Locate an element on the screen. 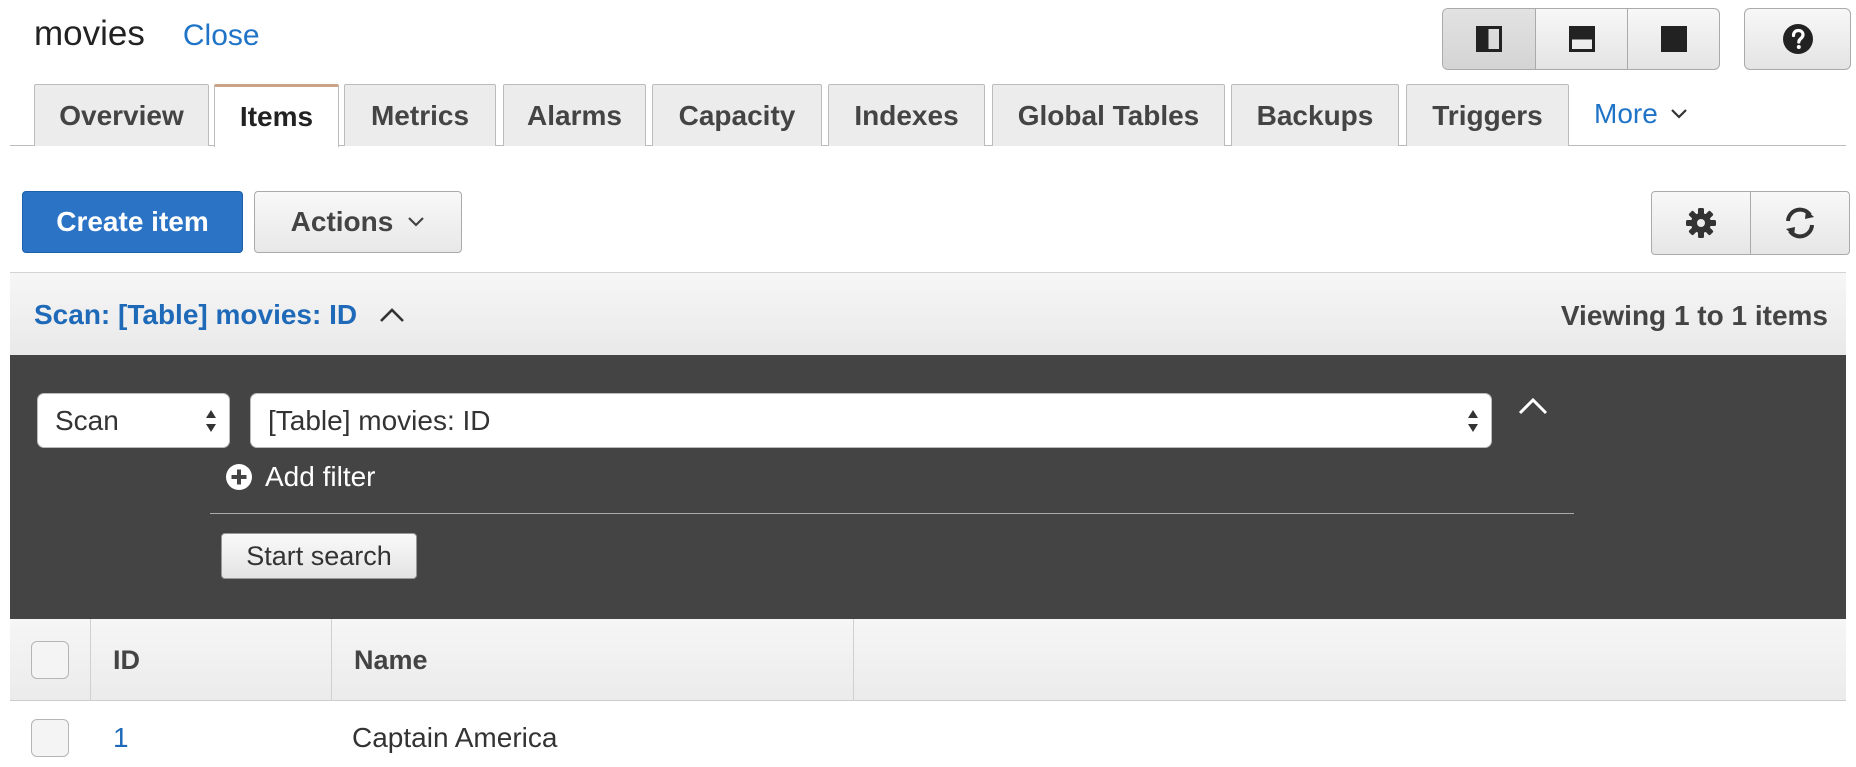  tab-alarms: Alarms is located at coordinates (574, 115).